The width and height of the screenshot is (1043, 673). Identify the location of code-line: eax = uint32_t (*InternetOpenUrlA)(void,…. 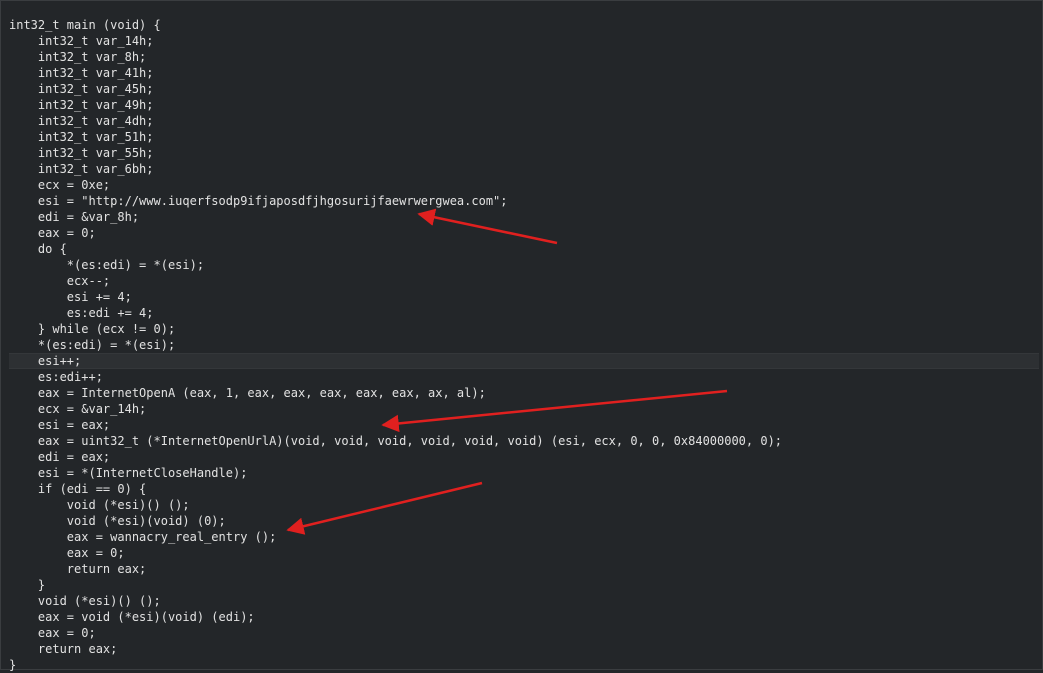
(524, 441).